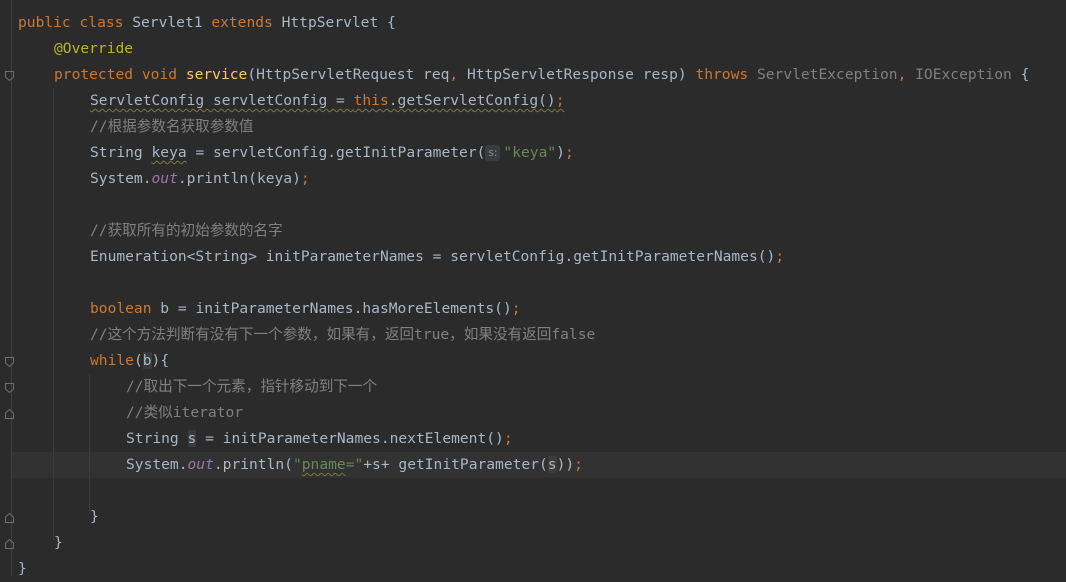 This screenshot has height=582, width=1066. I want to click on line-comment-4: //取出下一个元素，指针移动到下一个, so click(251, 387).